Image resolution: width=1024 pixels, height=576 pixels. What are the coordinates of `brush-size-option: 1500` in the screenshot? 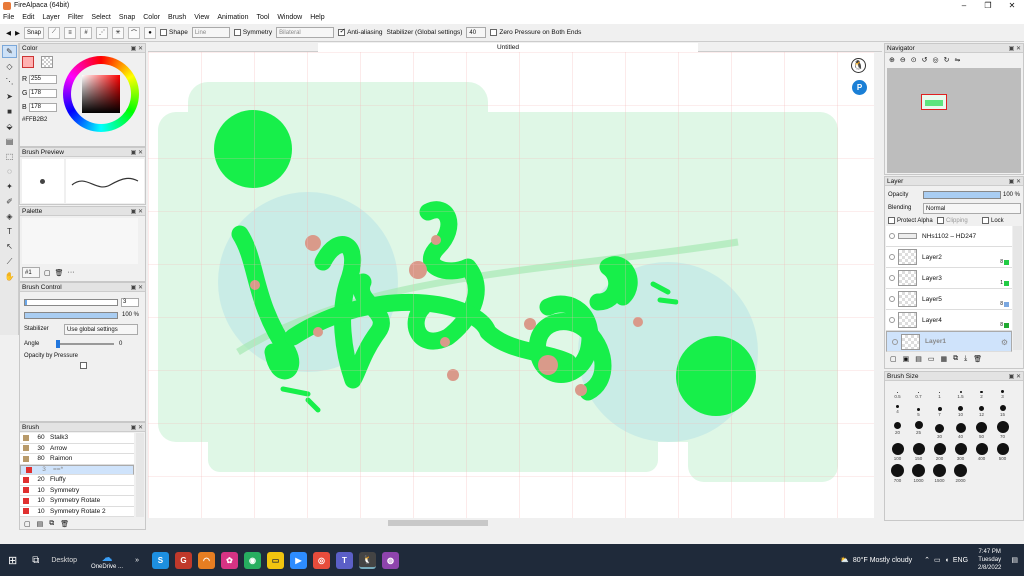 It's located at (939, 472).